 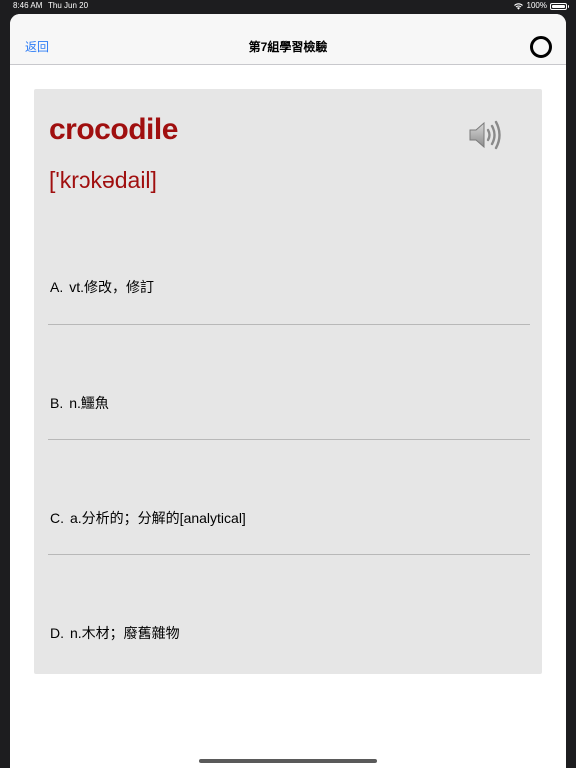 I want to click on answer-option-c: C. a.分析的；分解的[analytical], so click(x=289, y=497).